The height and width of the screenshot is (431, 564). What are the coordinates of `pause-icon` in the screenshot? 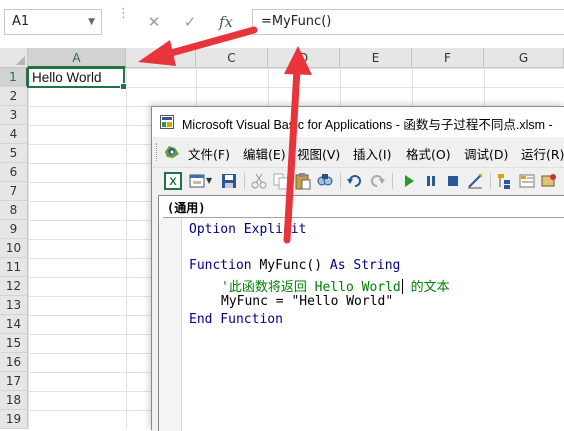 It's located at (431, 181).